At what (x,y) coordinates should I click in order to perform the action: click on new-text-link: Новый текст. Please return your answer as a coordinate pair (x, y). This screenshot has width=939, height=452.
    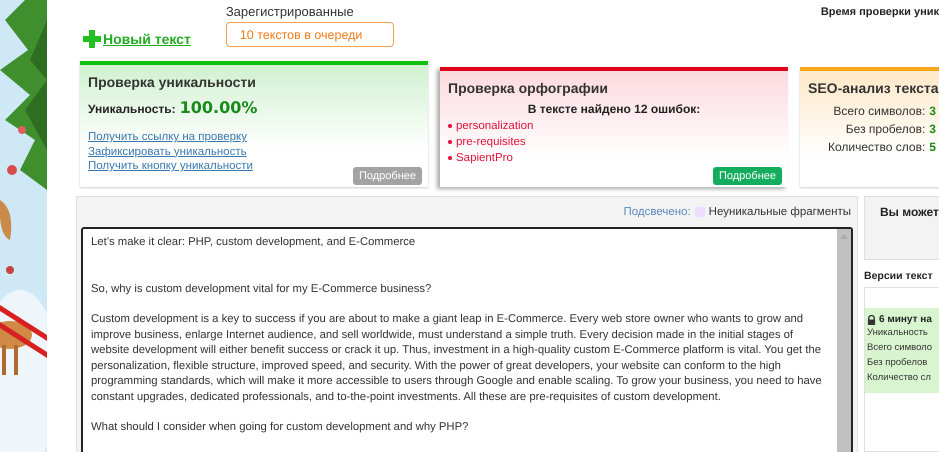
    Looking at the image, I should click on (137, 39).